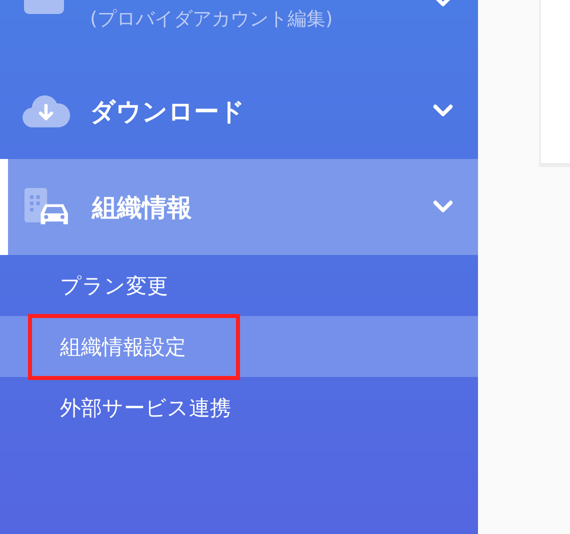  I want to click on item-label: 組織情報, so click(142, 208).